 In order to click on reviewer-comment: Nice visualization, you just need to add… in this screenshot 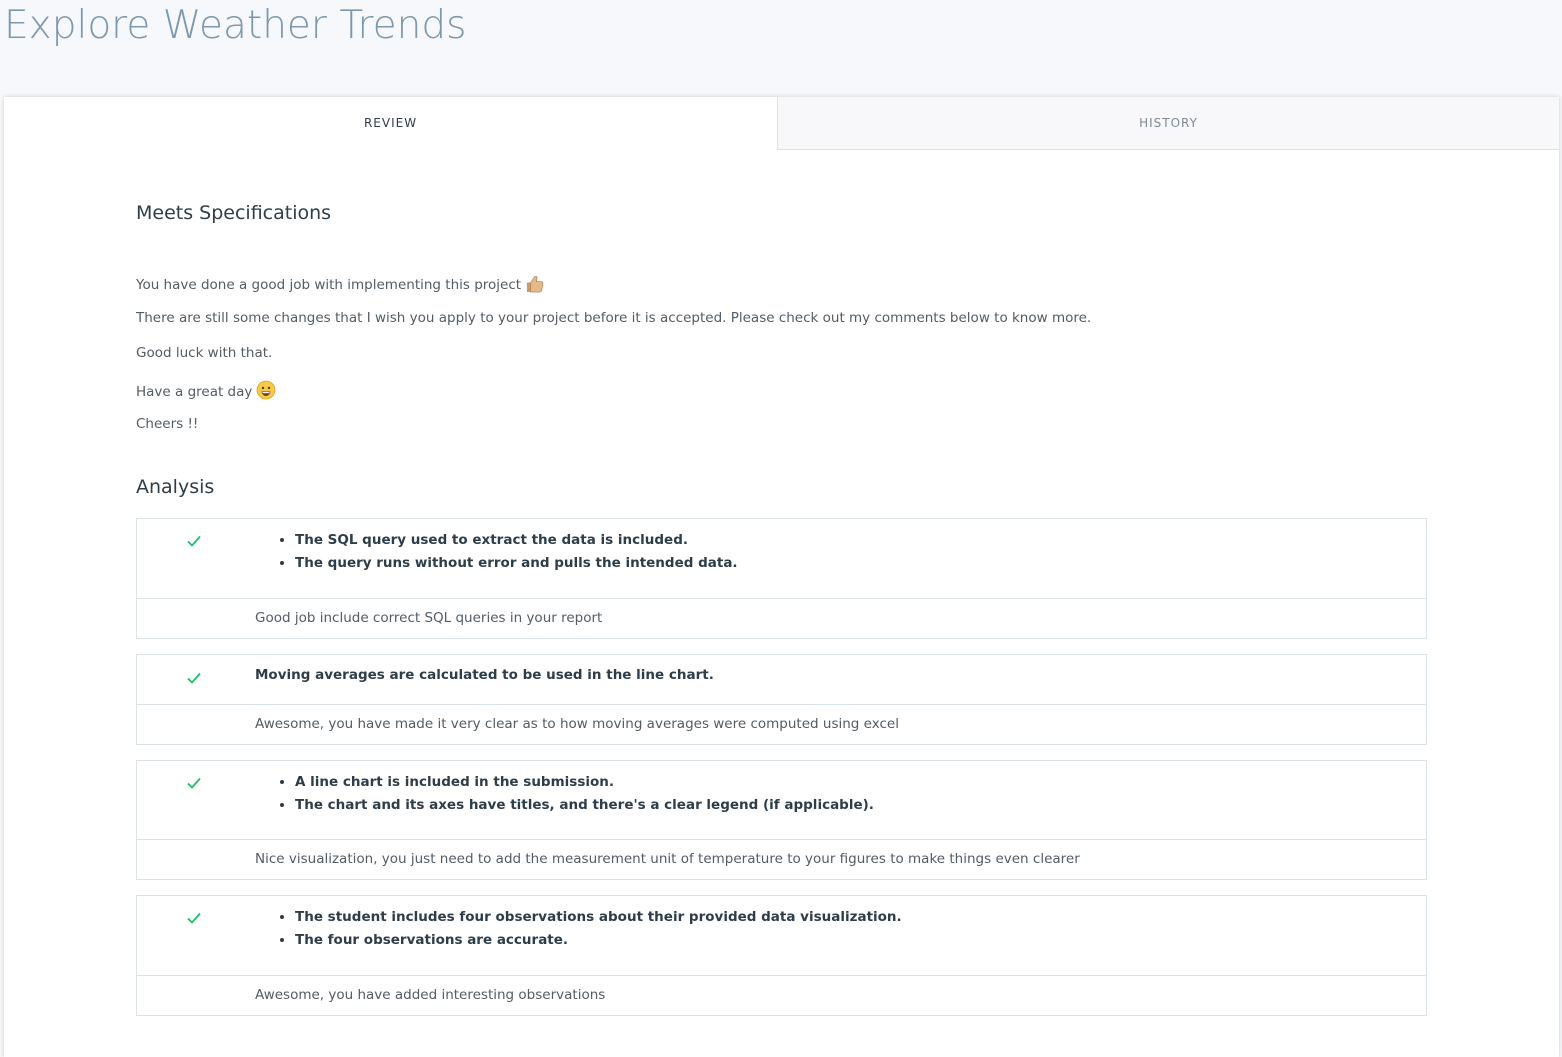, I will do `click(667, 859)`.